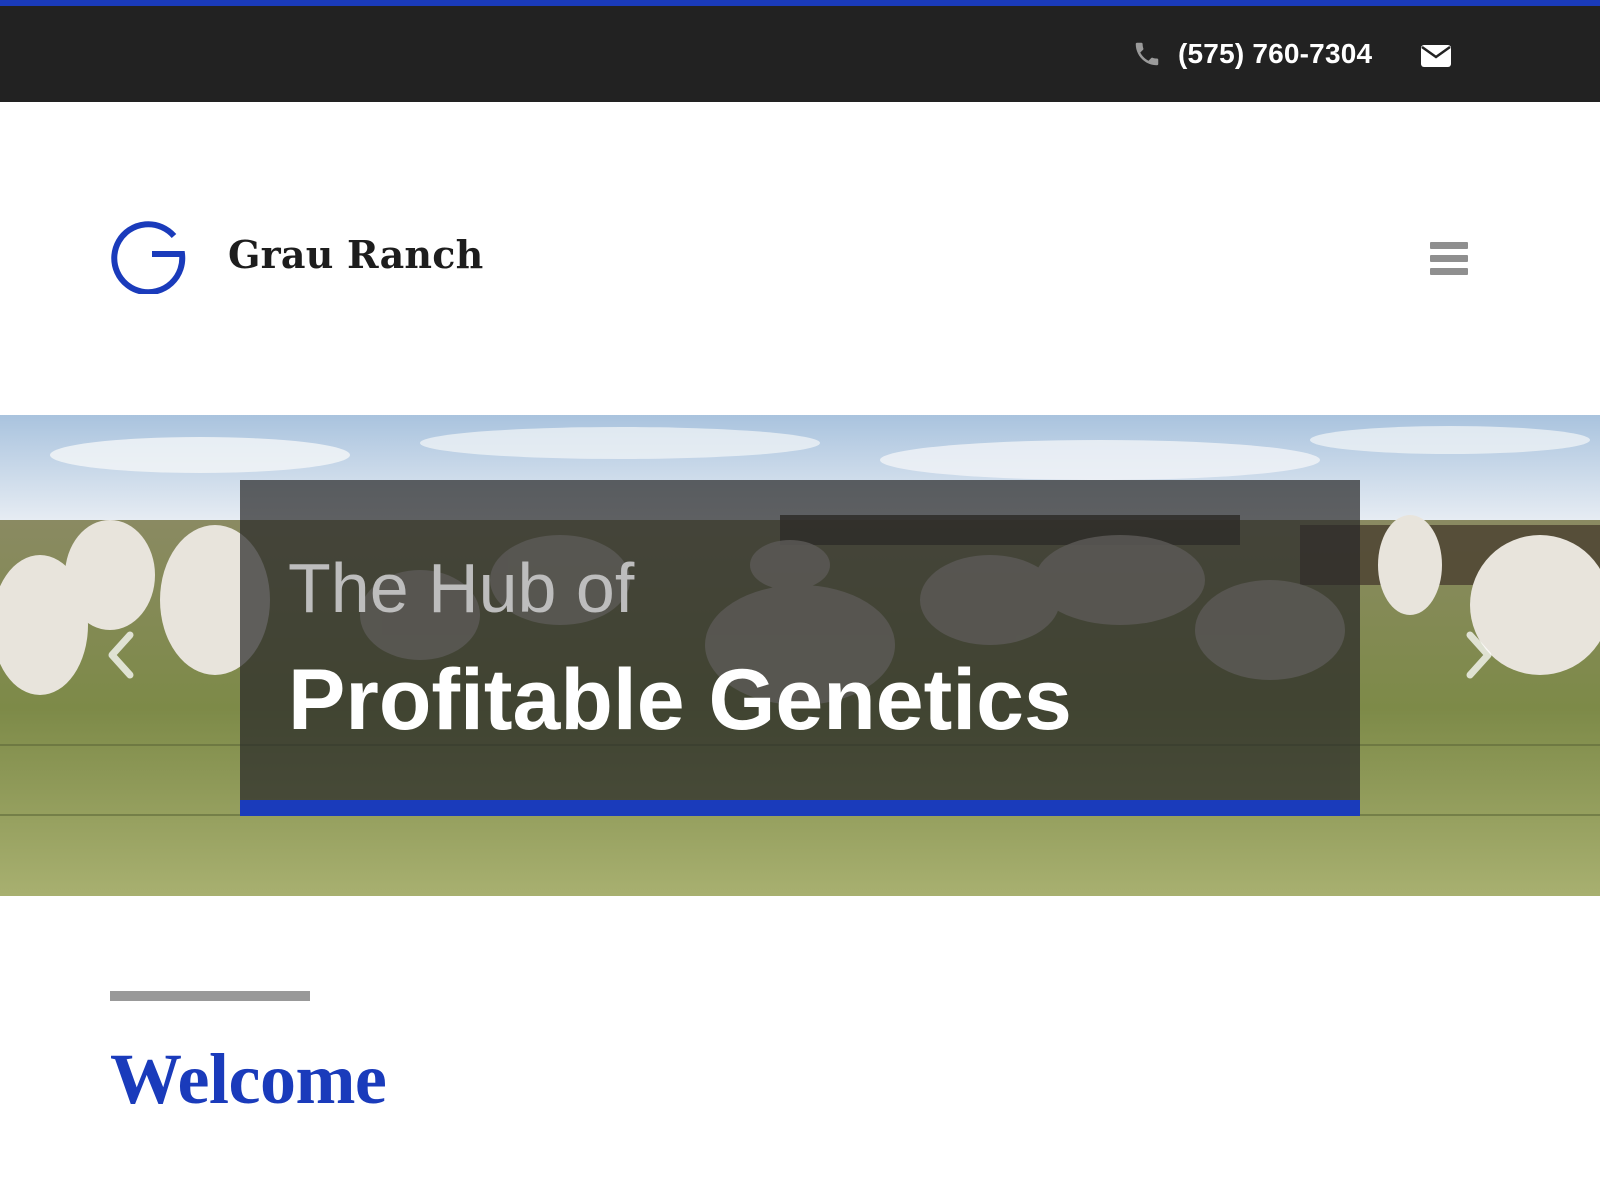 The width and height of the screenshot is (1600, 1200). Describe the element at coordinates (461, 588) in the screenshot. I see `hero-caption-subtitle: The Hub of` at that location.